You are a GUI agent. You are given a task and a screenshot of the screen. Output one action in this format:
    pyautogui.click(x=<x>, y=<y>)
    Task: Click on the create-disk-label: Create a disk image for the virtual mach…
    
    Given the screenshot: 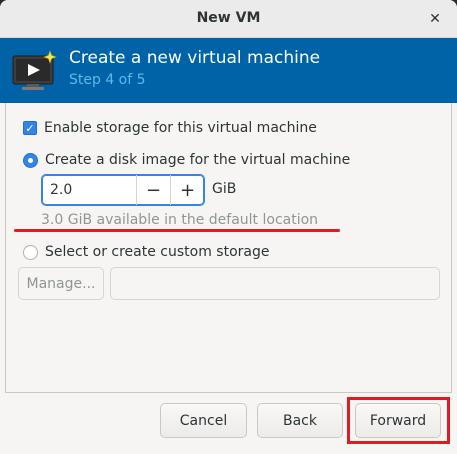 What is the action you would take?
    pyautogui.click(x=198, y=160)
    